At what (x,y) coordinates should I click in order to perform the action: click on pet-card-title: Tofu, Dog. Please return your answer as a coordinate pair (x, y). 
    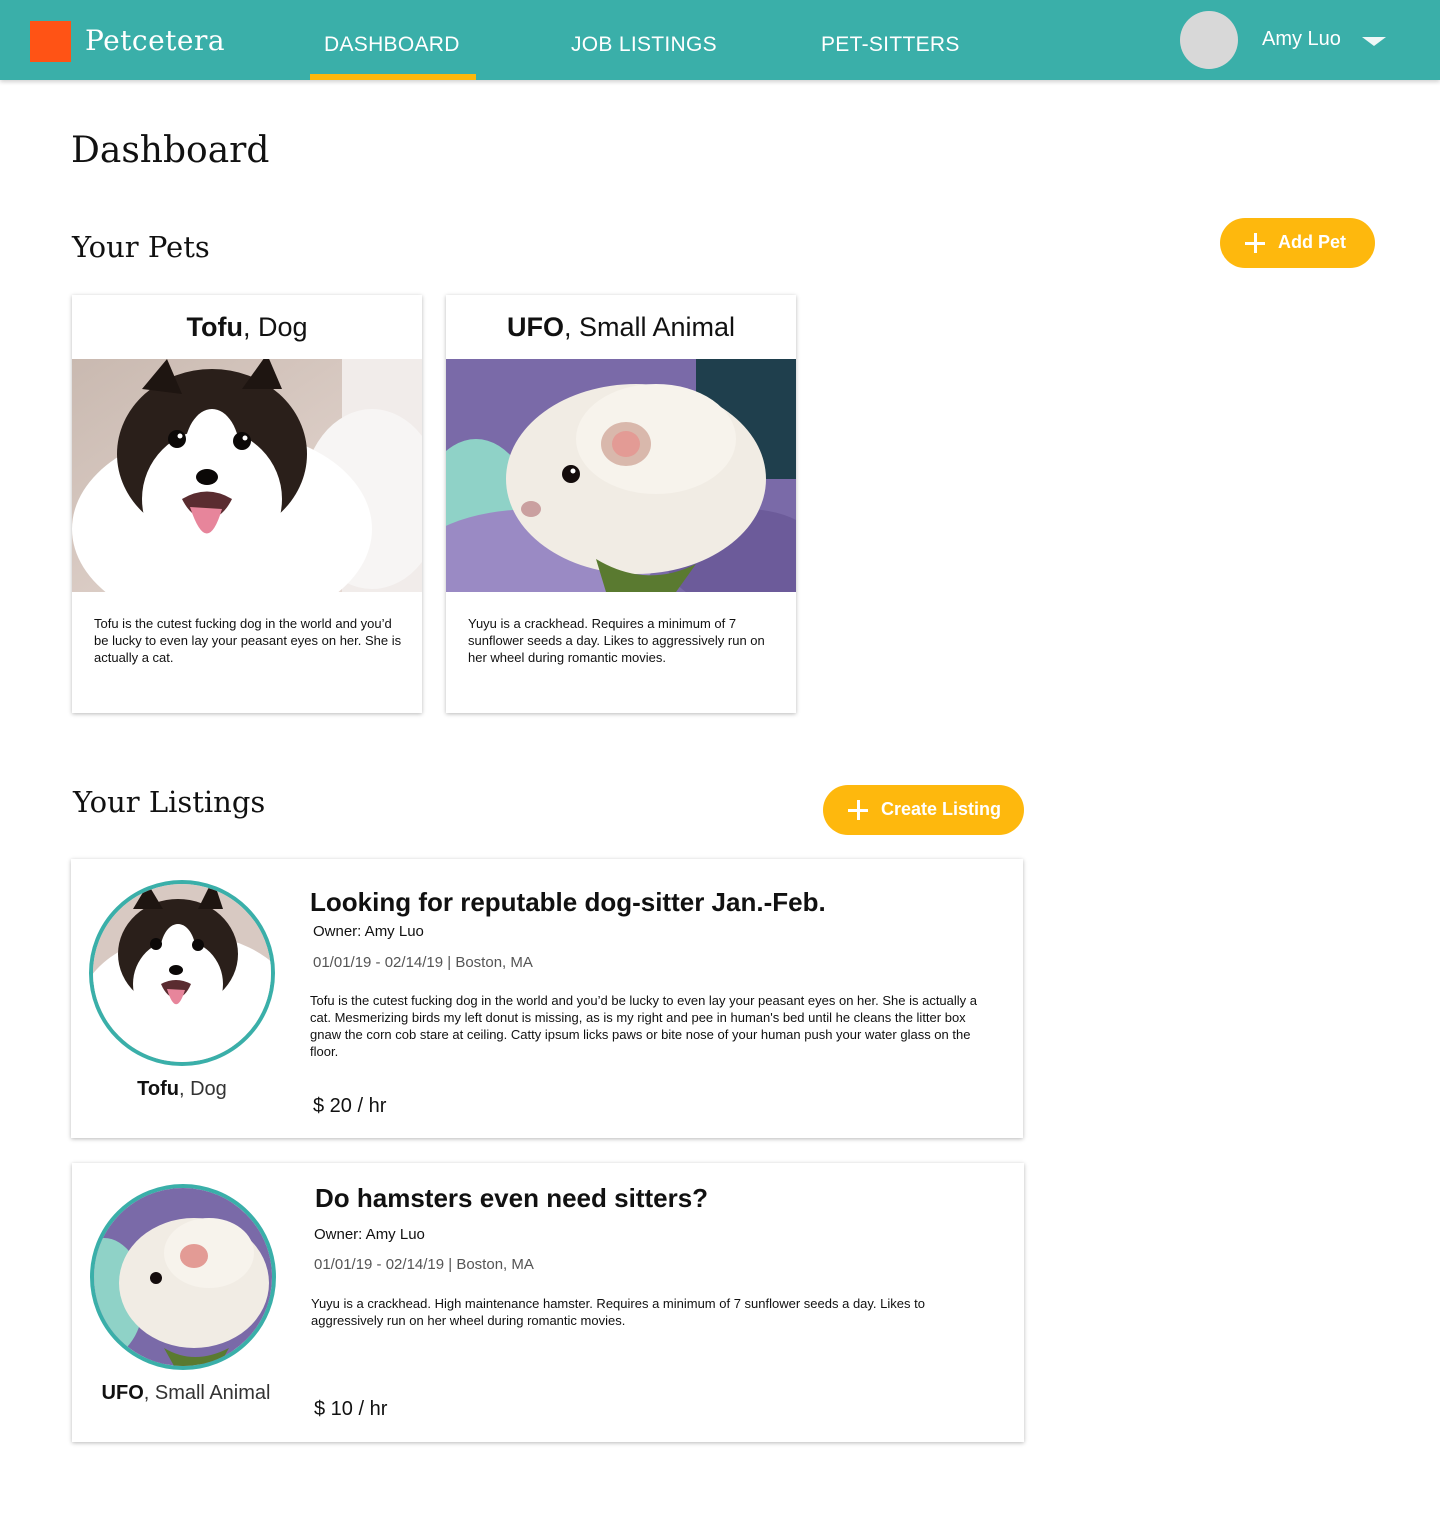
    Looking at the image, I should click on (247, 327).